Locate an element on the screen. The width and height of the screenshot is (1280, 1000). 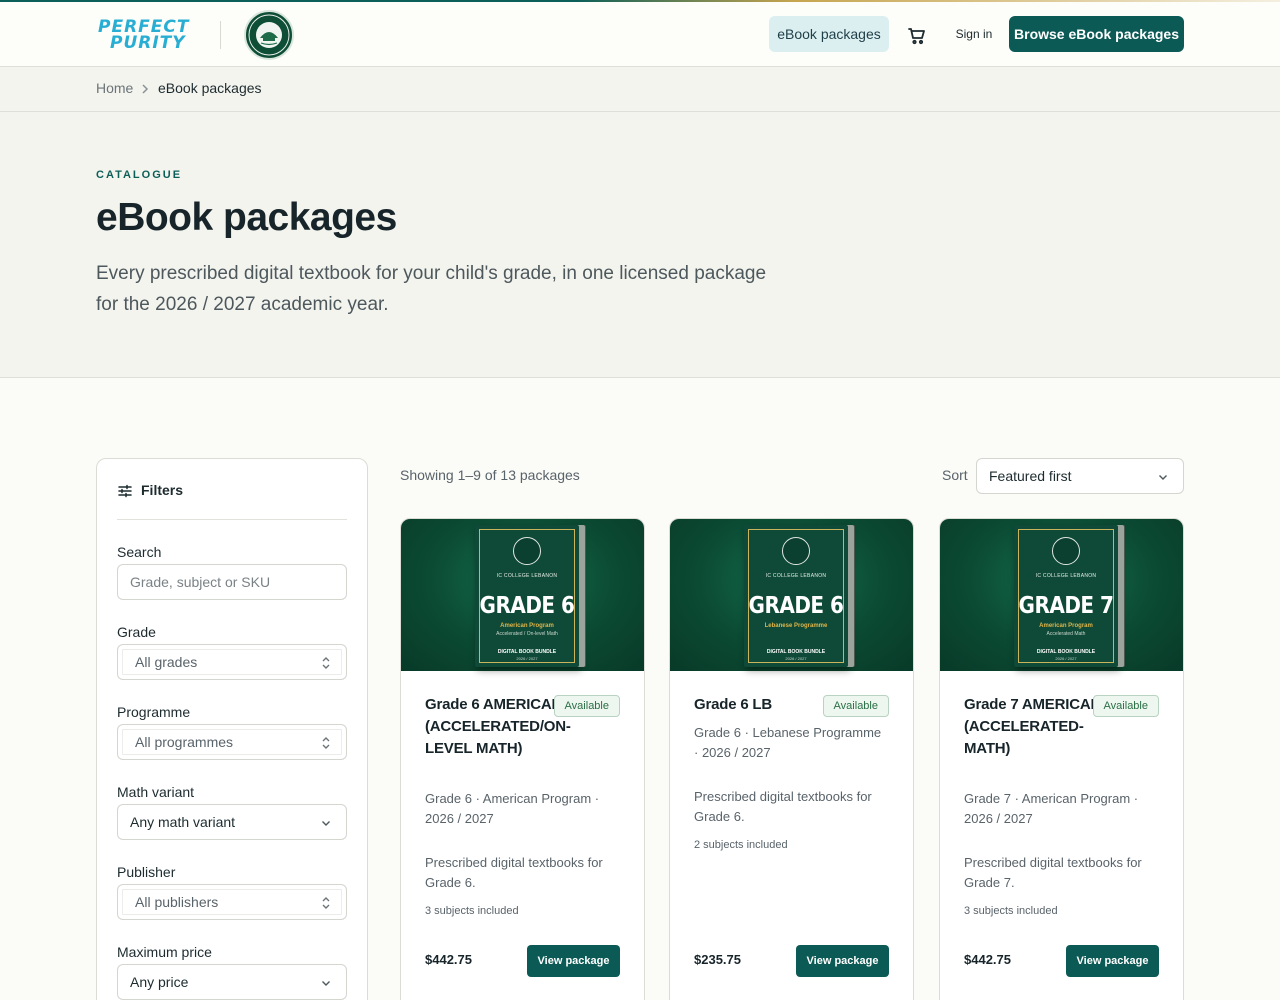
math-variant-label: Math variant is located at coordinates (156, 792).